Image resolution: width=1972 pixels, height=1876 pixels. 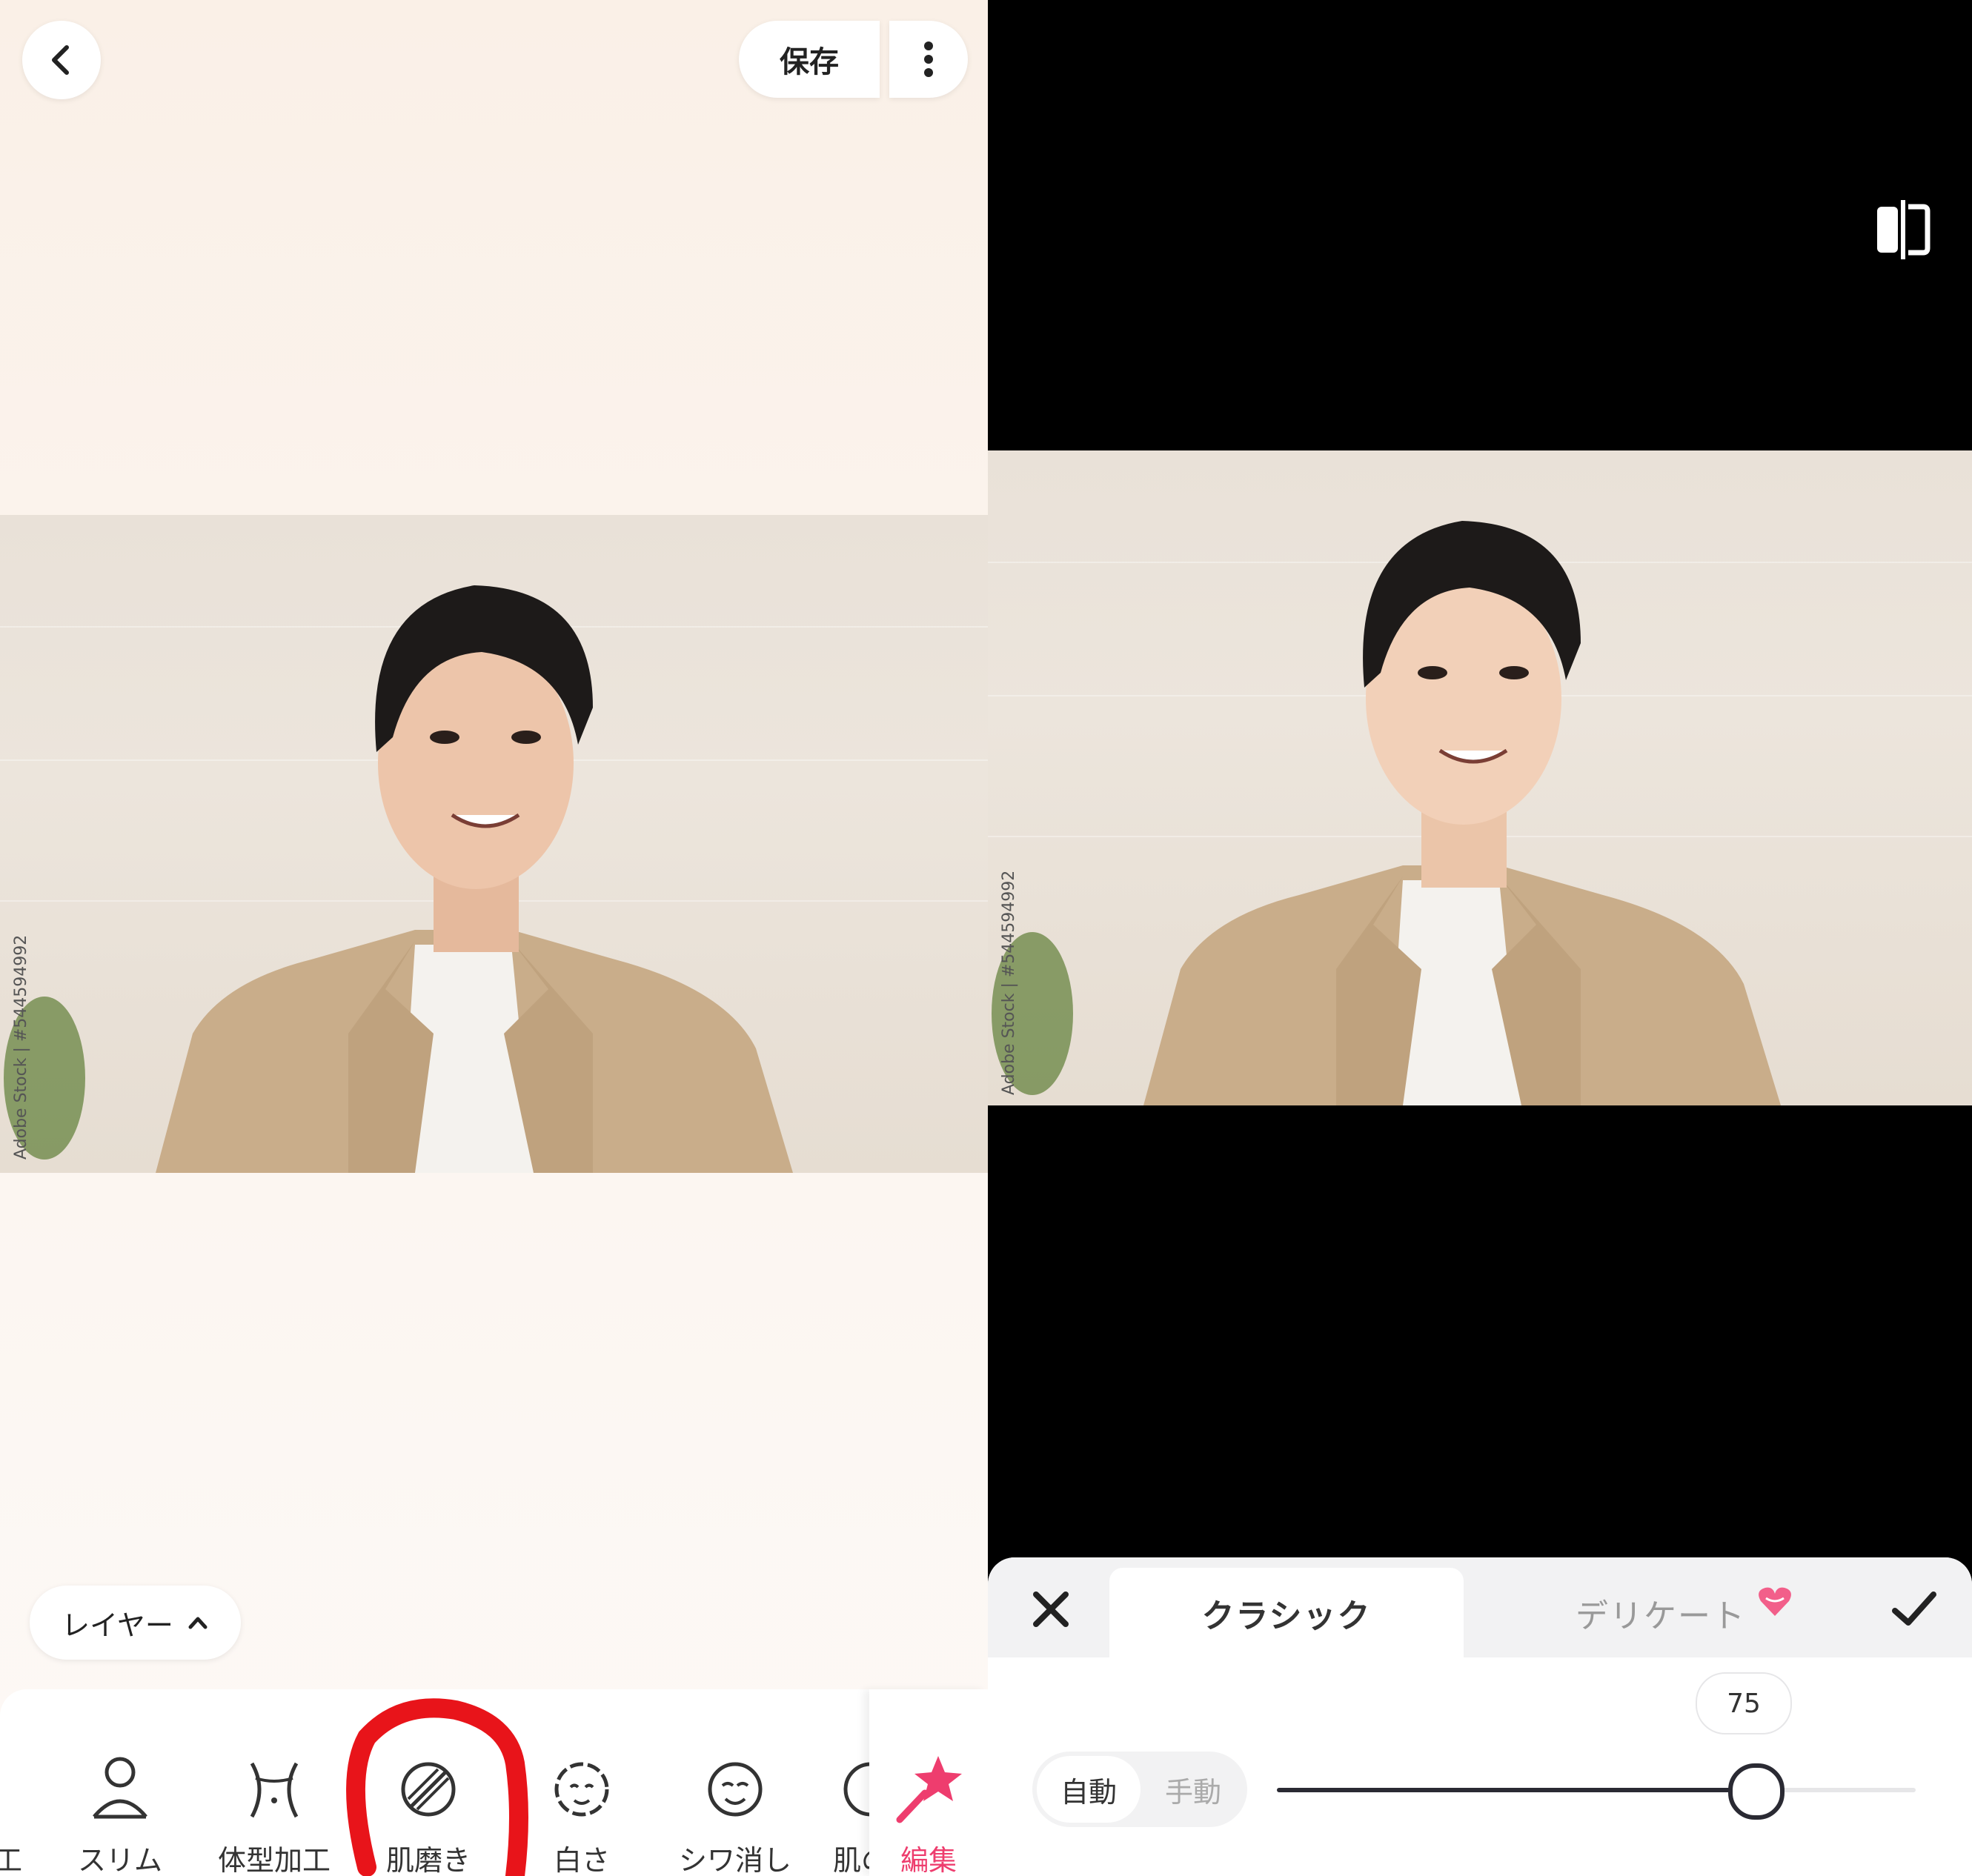 I want to click on body-shape-icon, so click(x=274, y=1790).